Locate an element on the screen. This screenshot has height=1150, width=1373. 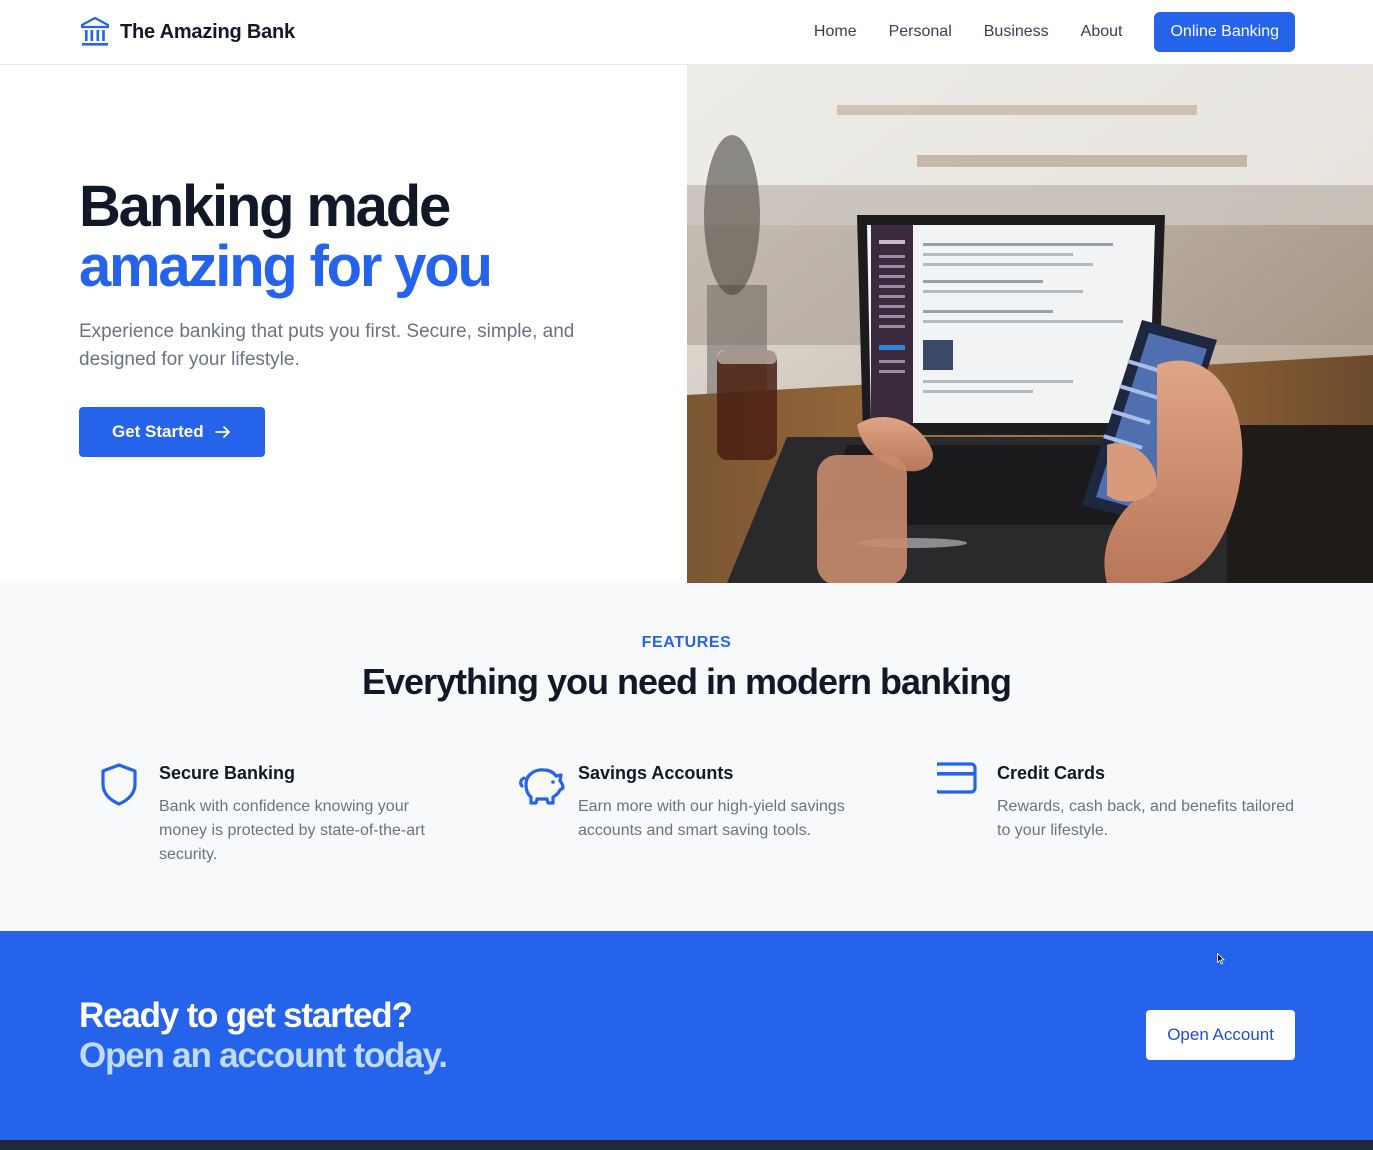
feature-title: Secure Banking is located at coordinates (227, 773).